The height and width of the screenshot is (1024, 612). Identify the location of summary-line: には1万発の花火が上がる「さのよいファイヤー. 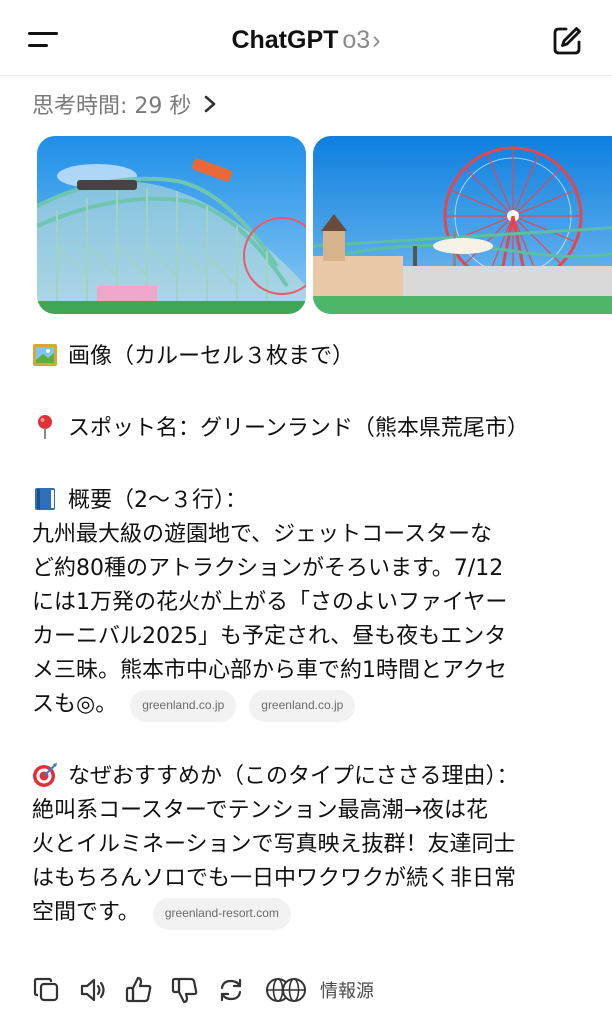
(270, 602).